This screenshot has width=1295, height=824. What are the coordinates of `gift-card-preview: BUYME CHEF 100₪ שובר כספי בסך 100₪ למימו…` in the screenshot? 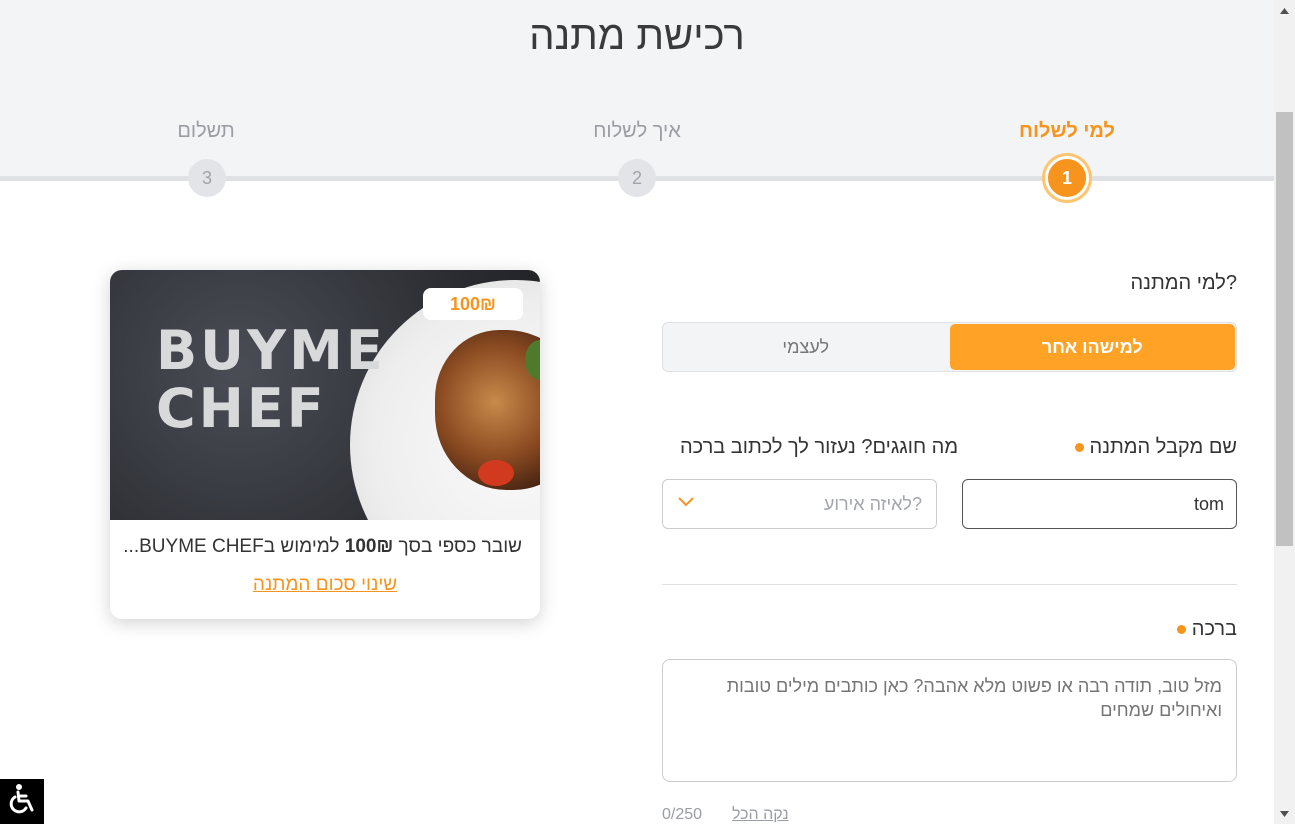 It's located at (325, 444).